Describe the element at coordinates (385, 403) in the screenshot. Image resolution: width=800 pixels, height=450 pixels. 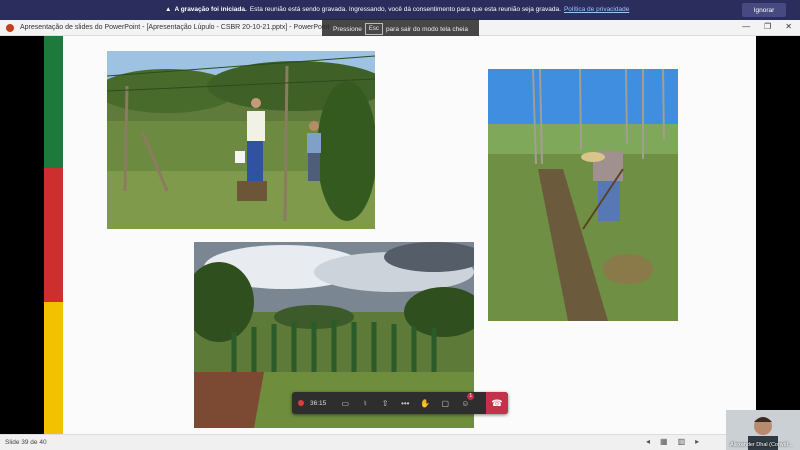
I see `share-screen-icon: ⇧` at that location.